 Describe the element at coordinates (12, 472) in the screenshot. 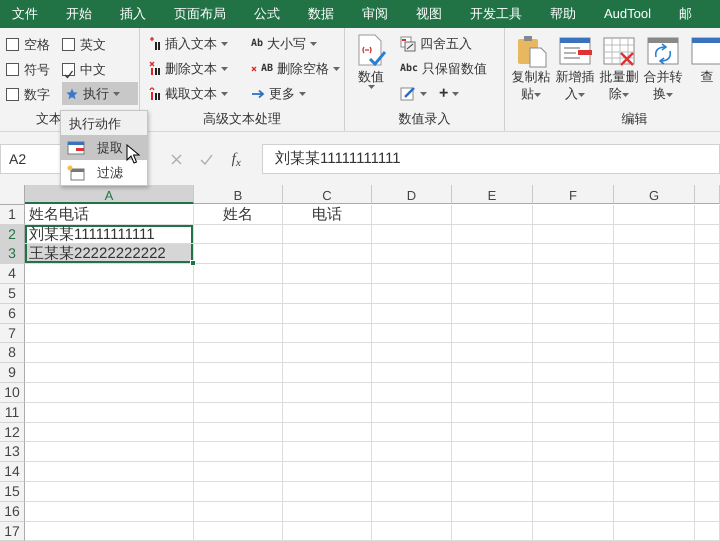

I see `row-header: 14` at that location.